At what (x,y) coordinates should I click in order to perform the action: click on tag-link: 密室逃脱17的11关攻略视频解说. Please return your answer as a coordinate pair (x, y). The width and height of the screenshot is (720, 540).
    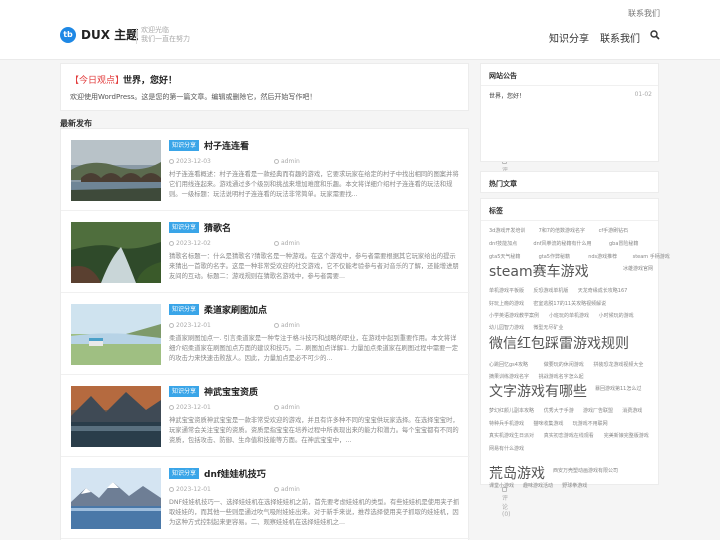
    Looking at the image, I should click on (569, 303).